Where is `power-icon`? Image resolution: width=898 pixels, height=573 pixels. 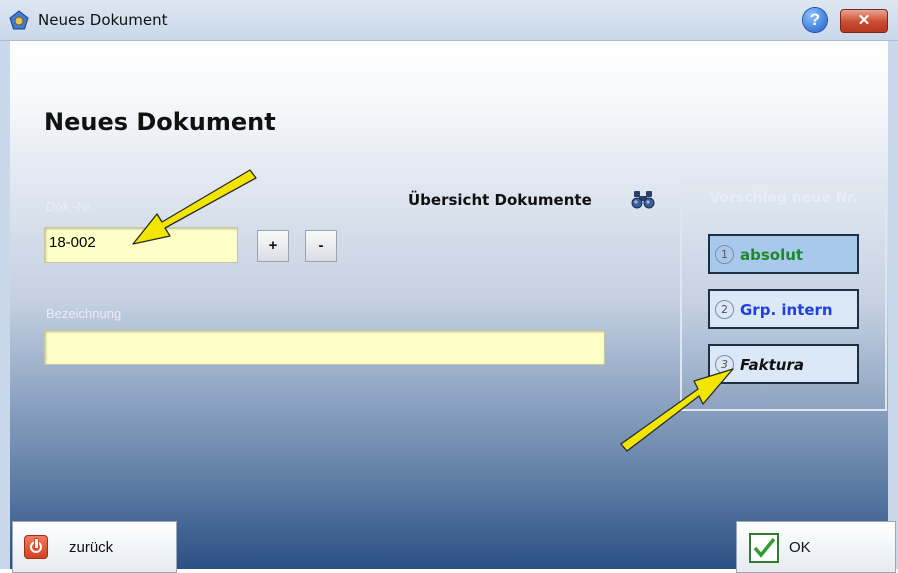
power-icon is located at coordinates (36, 547).